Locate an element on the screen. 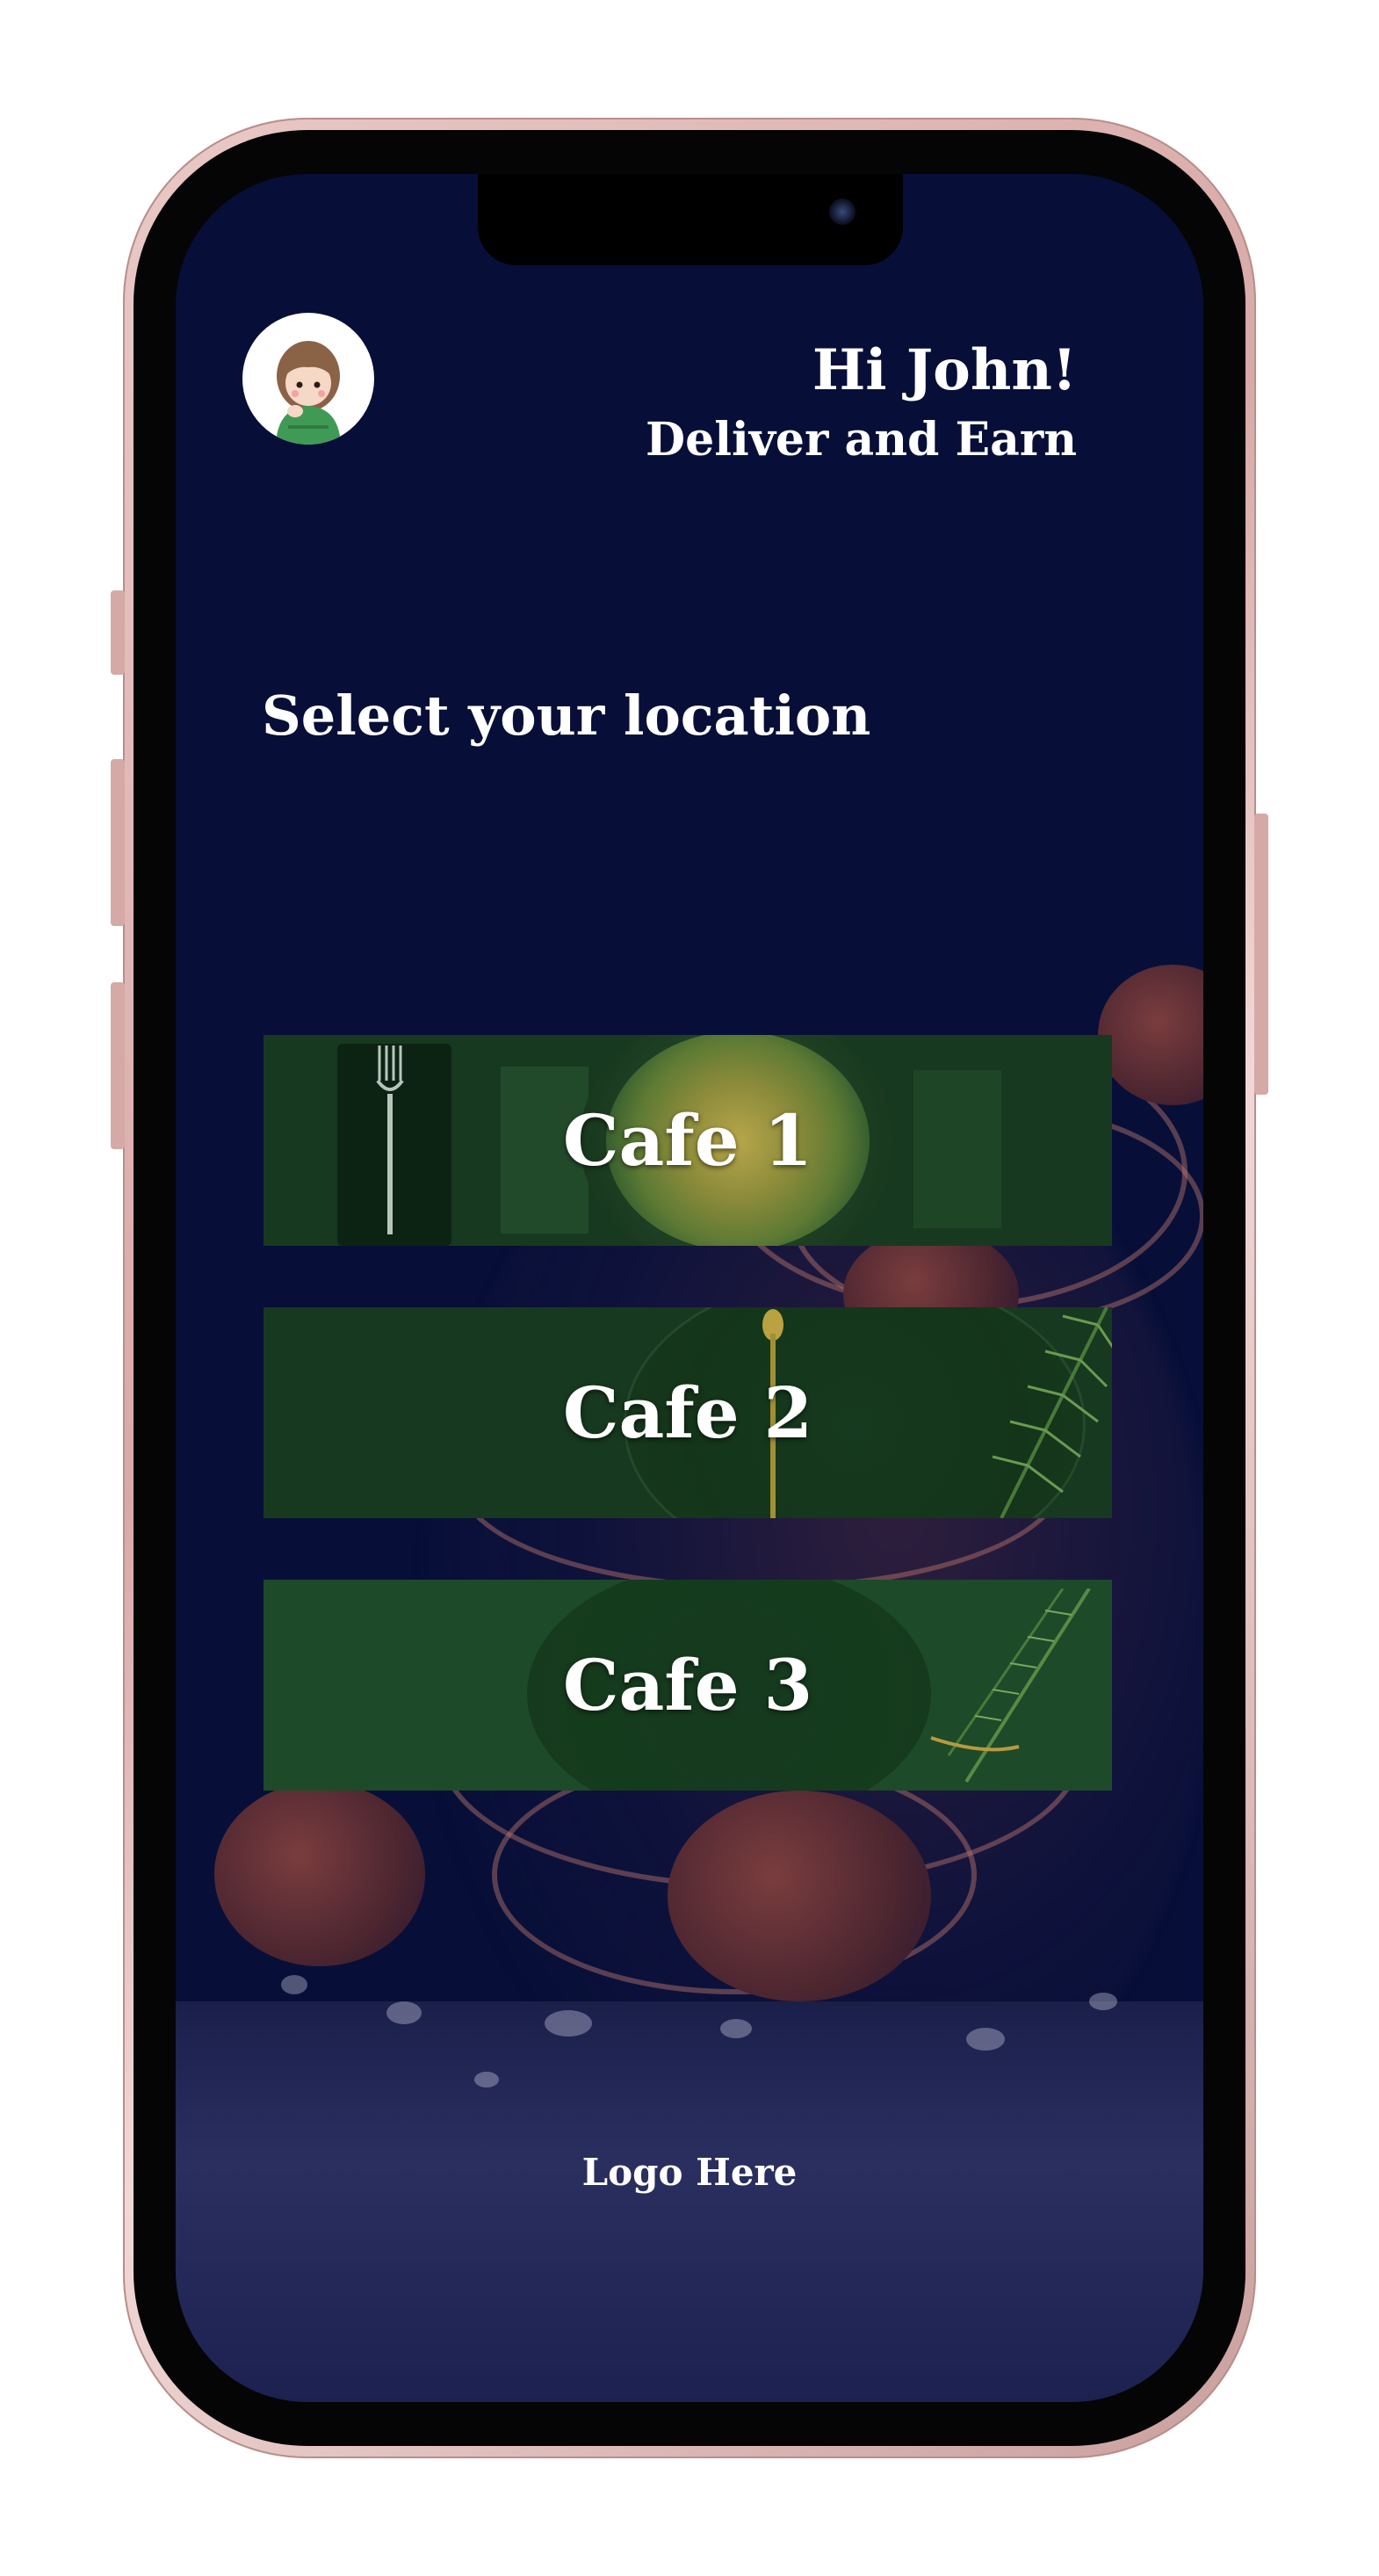 The width and height of the screenshot is (1379, 2576). cafe-card-label: Cafe 1 is located at coordinates (687, 1140).